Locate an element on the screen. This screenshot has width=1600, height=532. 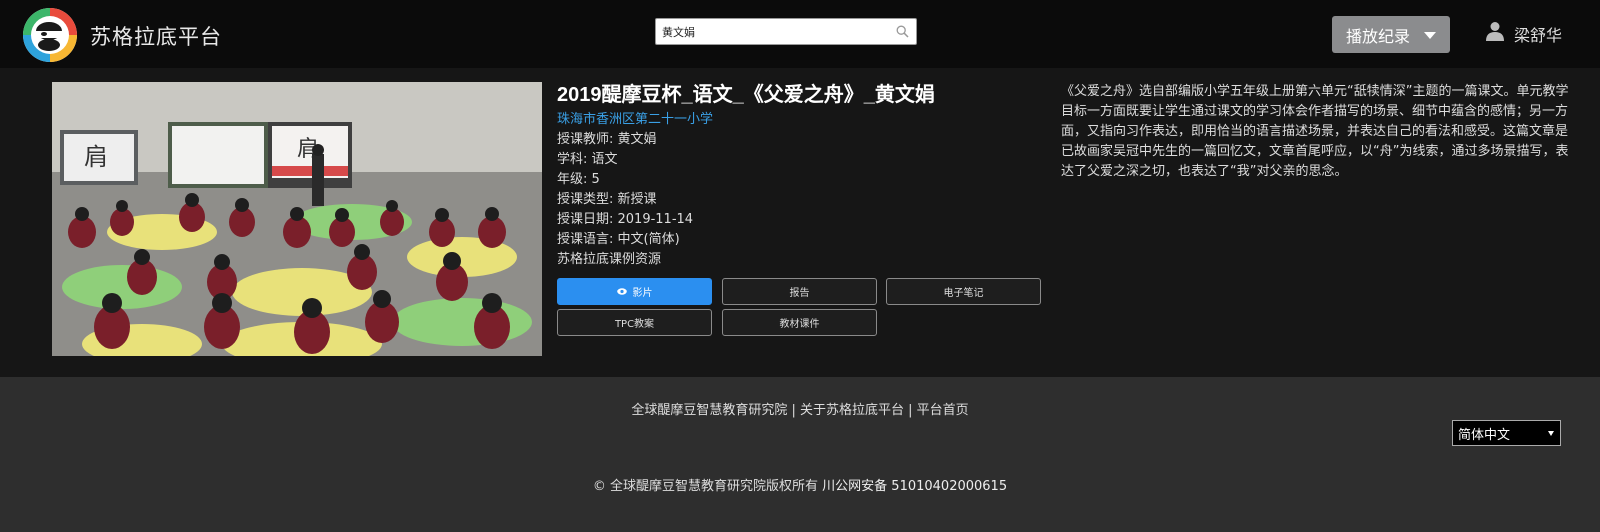
user-name: 梁舒华 is located at coordinates (1538, 34).